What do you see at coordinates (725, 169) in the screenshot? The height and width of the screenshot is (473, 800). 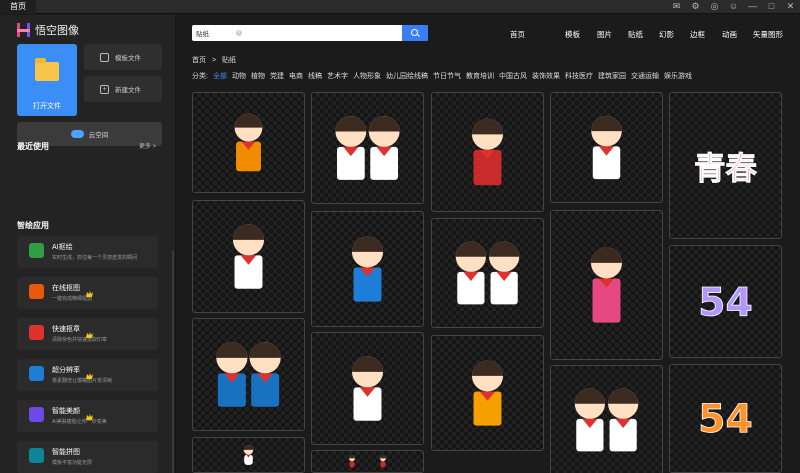 I see `sticker-text: 青春` at bounding box center [725, 169].